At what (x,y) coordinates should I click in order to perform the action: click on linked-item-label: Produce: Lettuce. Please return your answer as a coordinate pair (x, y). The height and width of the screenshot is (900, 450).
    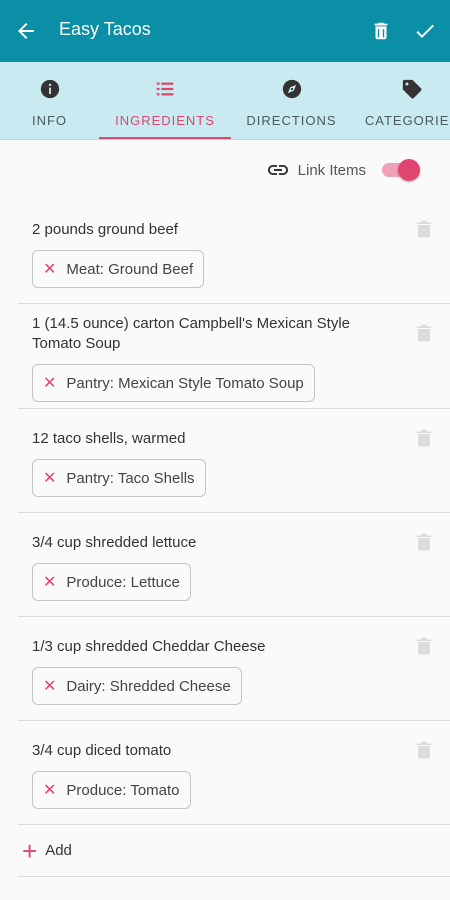
    Looking at the image, I should click on (123, 582).